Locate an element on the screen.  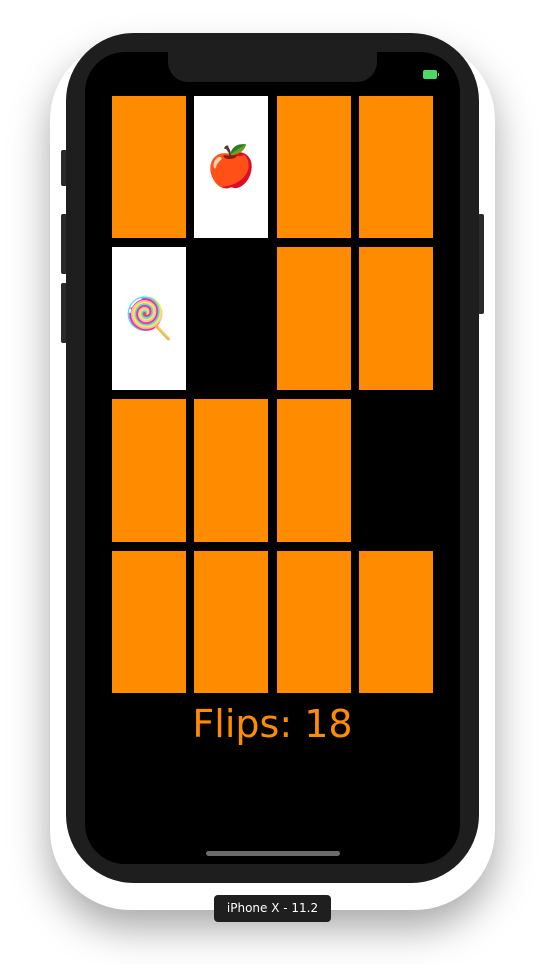
flip-count-label: Flips: 18 is located at coordinates (272, 724).